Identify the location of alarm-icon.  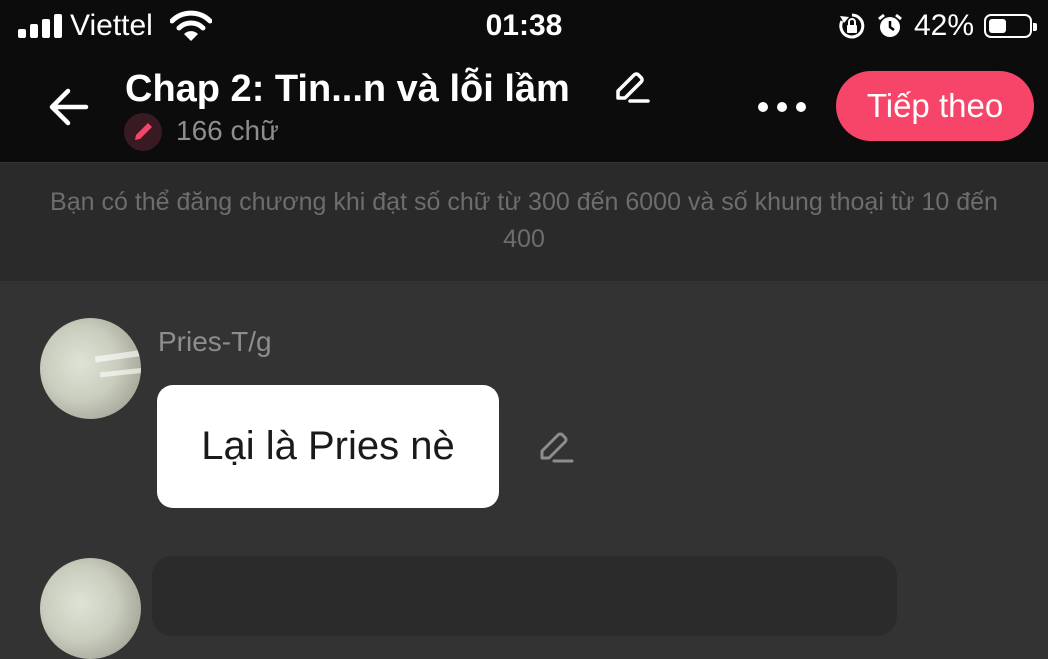
(890, 25).